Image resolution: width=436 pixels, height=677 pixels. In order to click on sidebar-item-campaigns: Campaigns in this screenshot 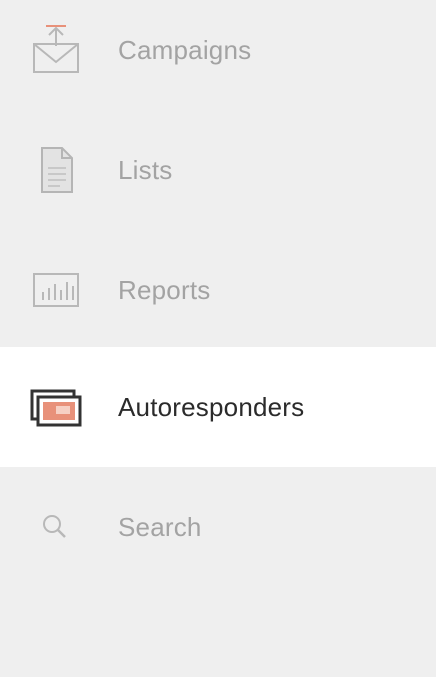, I will do `click(218, 50)`.